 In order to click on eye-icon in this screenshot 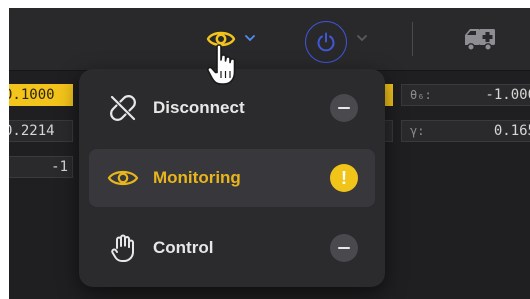, I will do `click(123, 178)`.